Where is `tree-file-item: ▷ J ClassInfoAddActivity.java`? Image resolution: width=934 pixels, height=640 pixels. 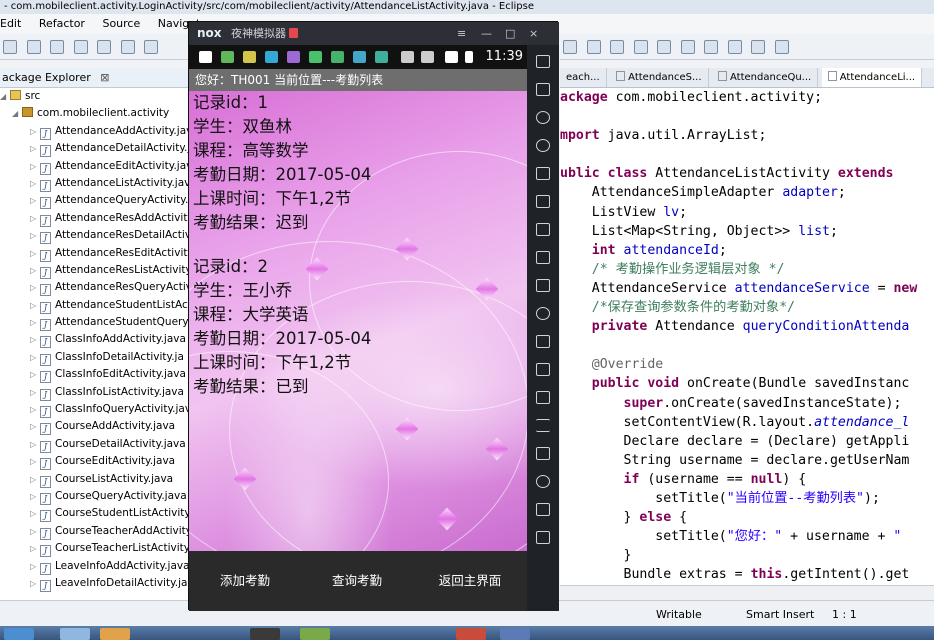 tree-file-item: ▷ J ClassInfoAddActivity.java is located at coordinates (94, 340).